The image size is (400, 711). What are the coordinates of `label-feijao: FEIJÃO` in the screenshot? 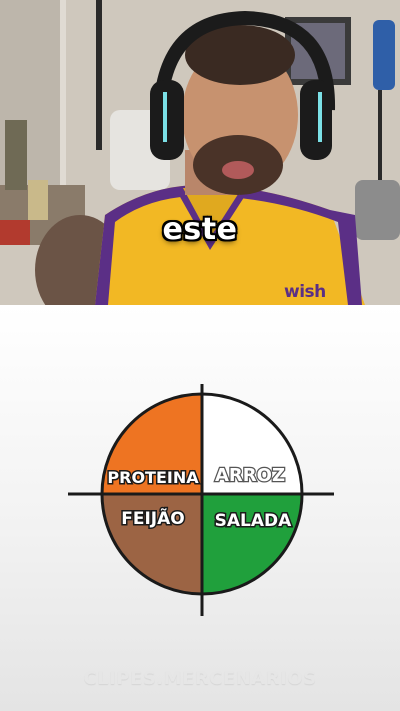 It's located at (152, 517).